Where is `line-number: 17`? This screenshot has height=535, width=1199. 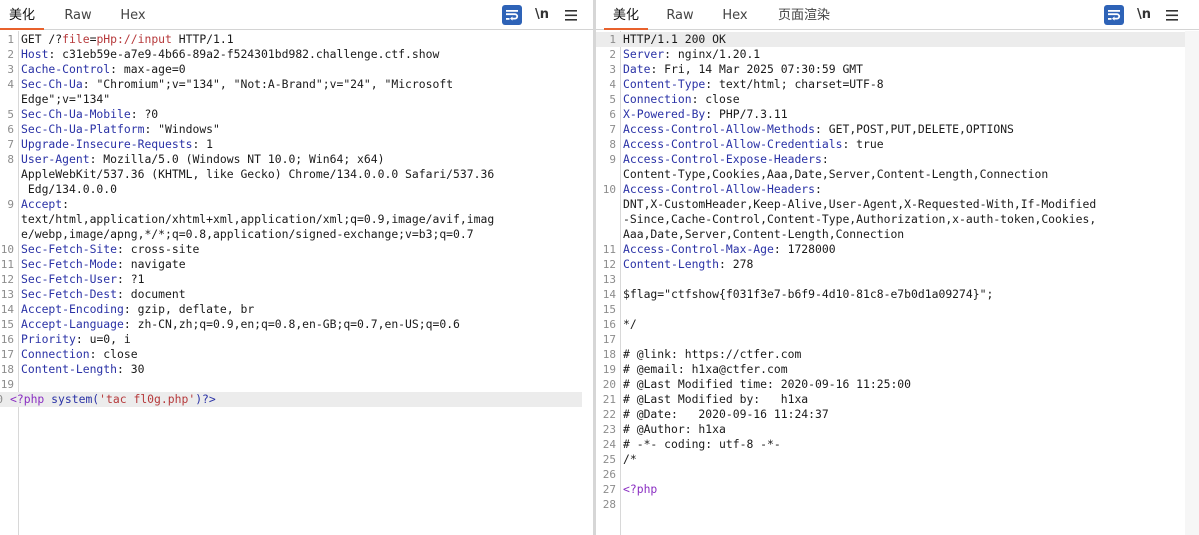
line-number: 17 is located at coordinates (609, 339).